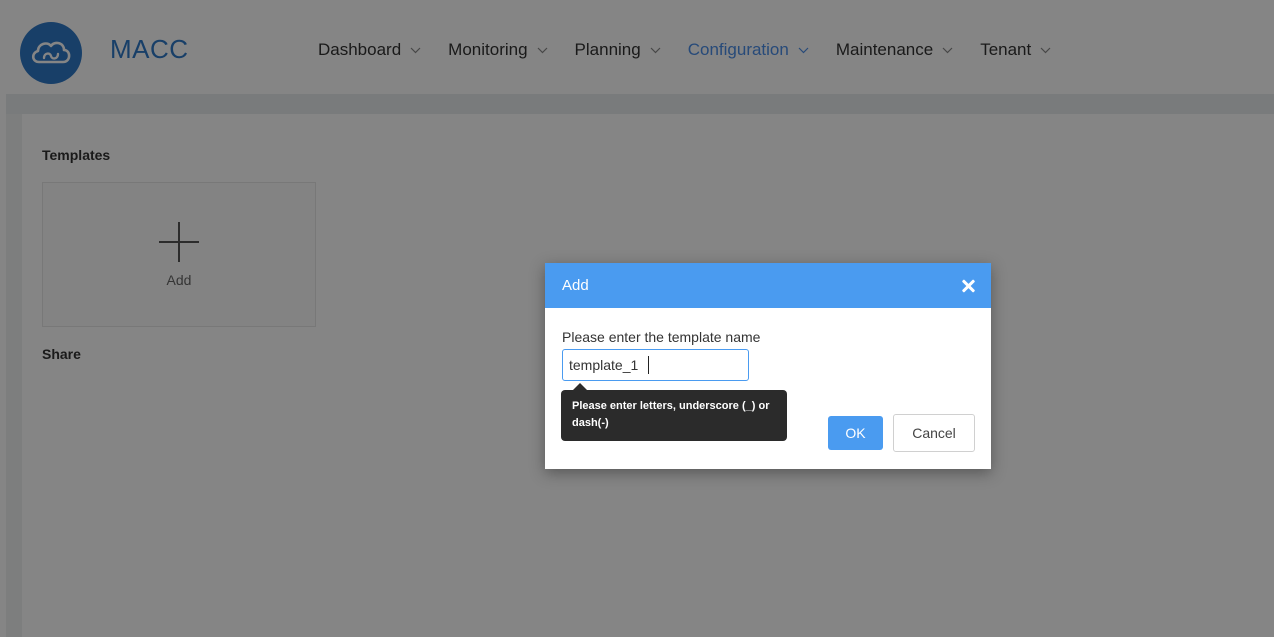 Image resolution: width=1274 pixels, height=637 pixels. I want to click on template-name-prompt: Please enter the template name, so click(661, 337).